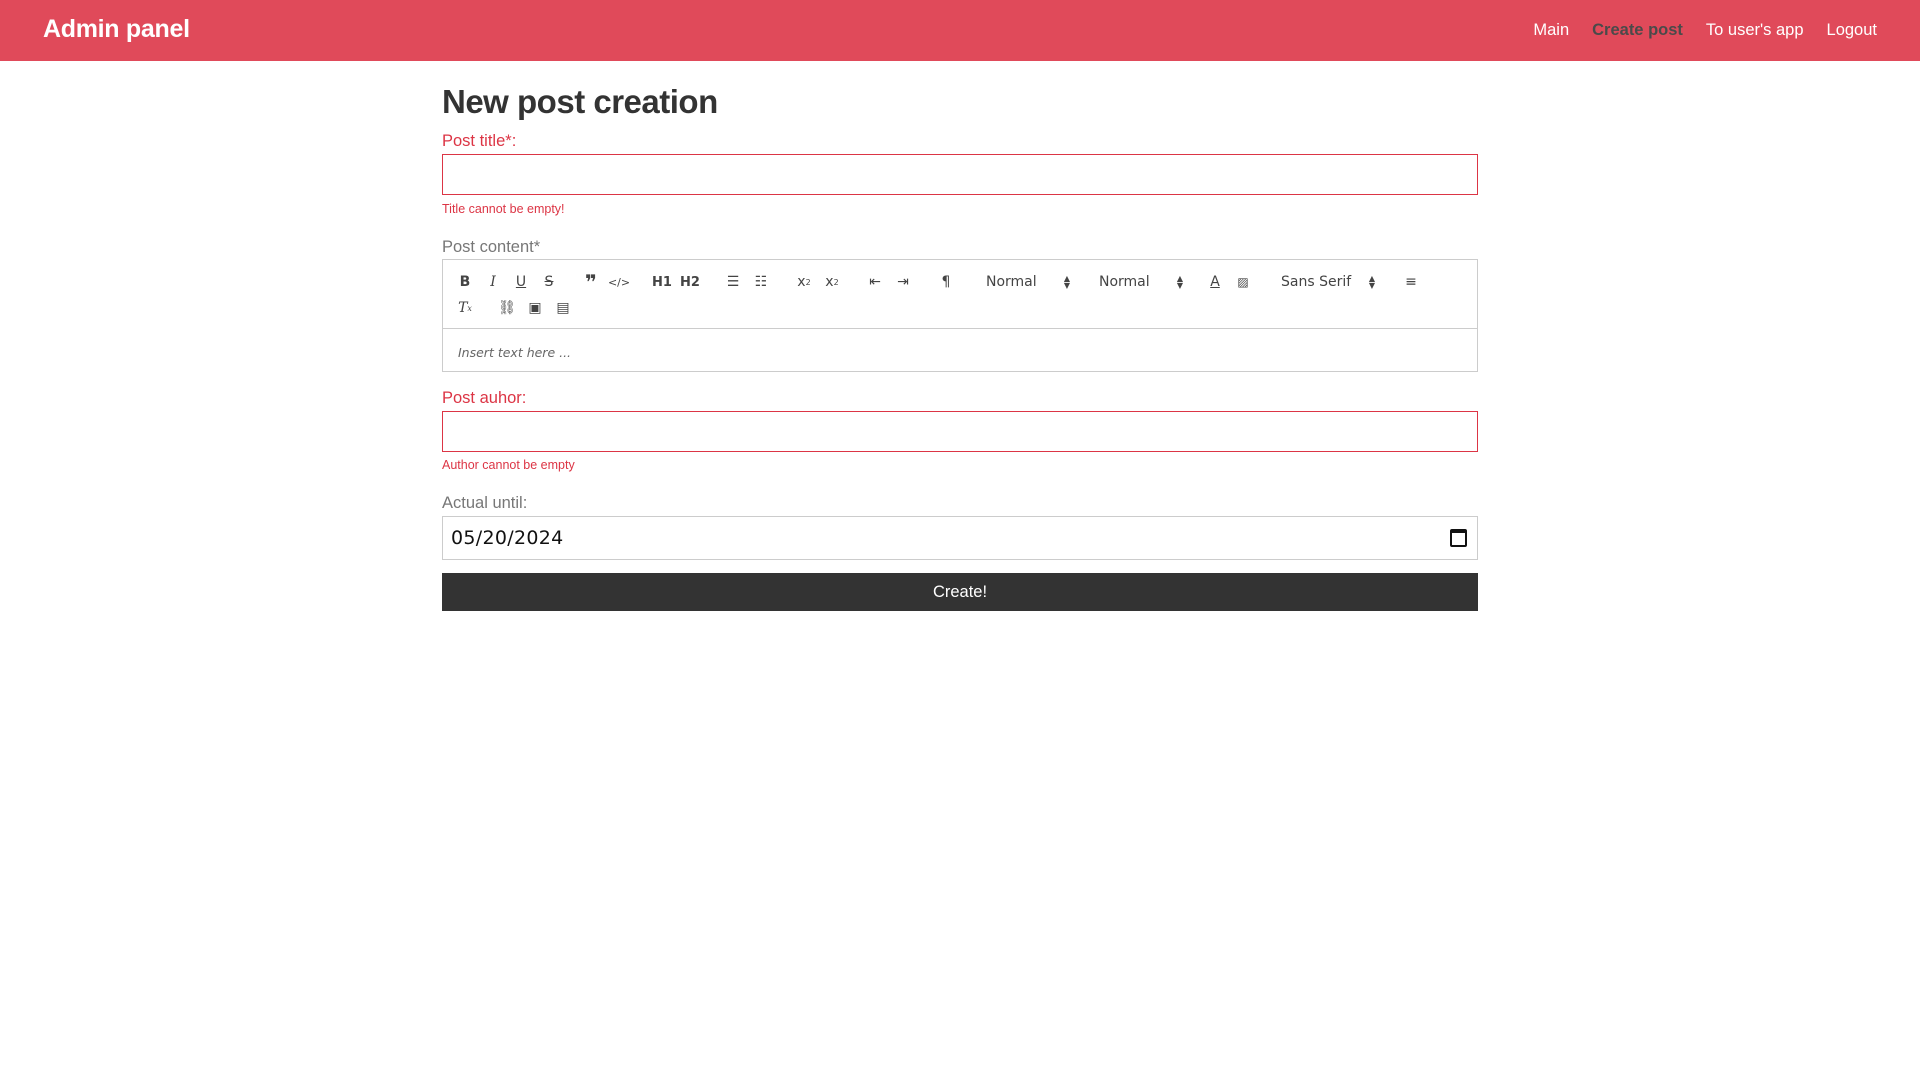 Image resolution: width=1920 pixels, height=1080 pixels. I want to click on strikethrough-icon: S, so click(549, 282).